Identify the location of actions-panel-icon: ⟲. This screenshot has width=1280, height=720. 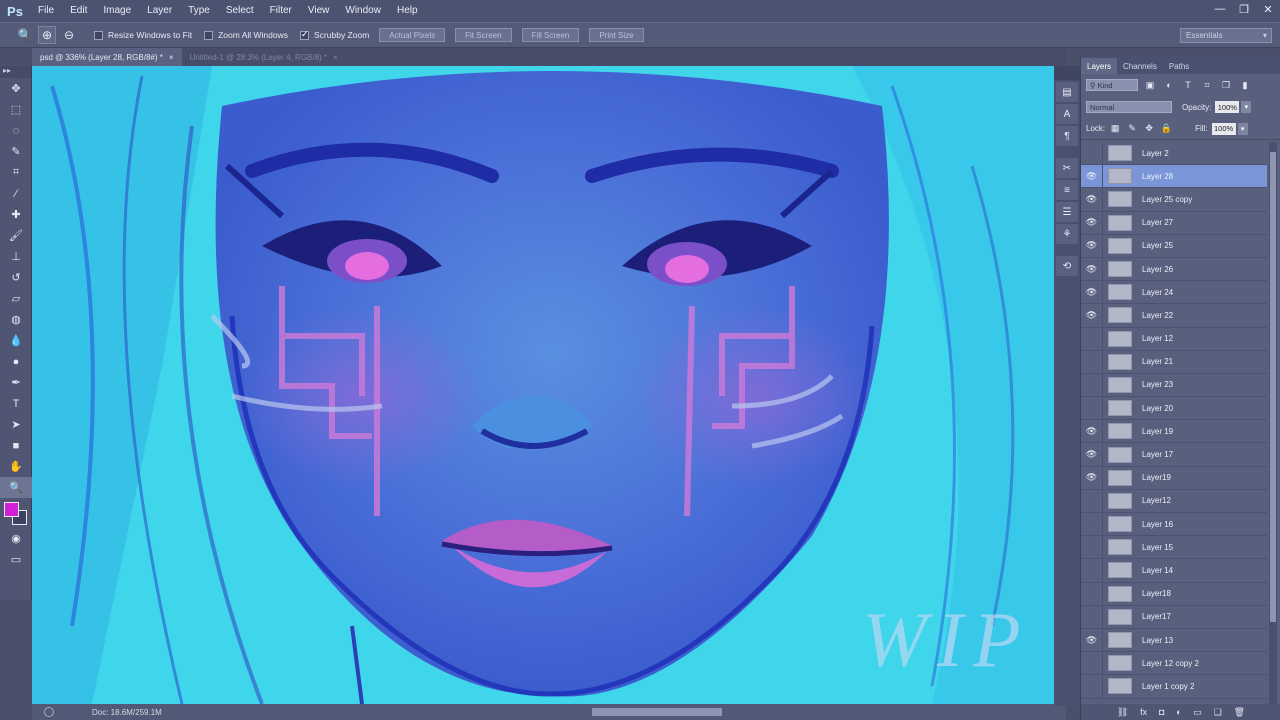
(1067, 266).